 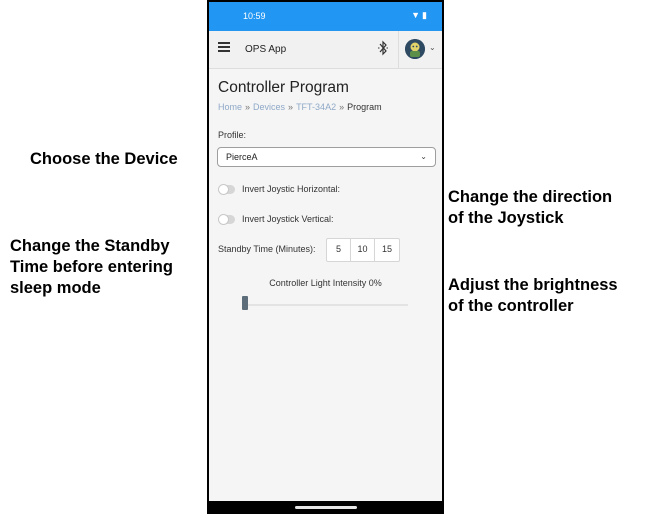 What do you see at coordinates (283, 87) in the screenshot?
I see `page-title: Controller Program` at bounding box center [283, 87].